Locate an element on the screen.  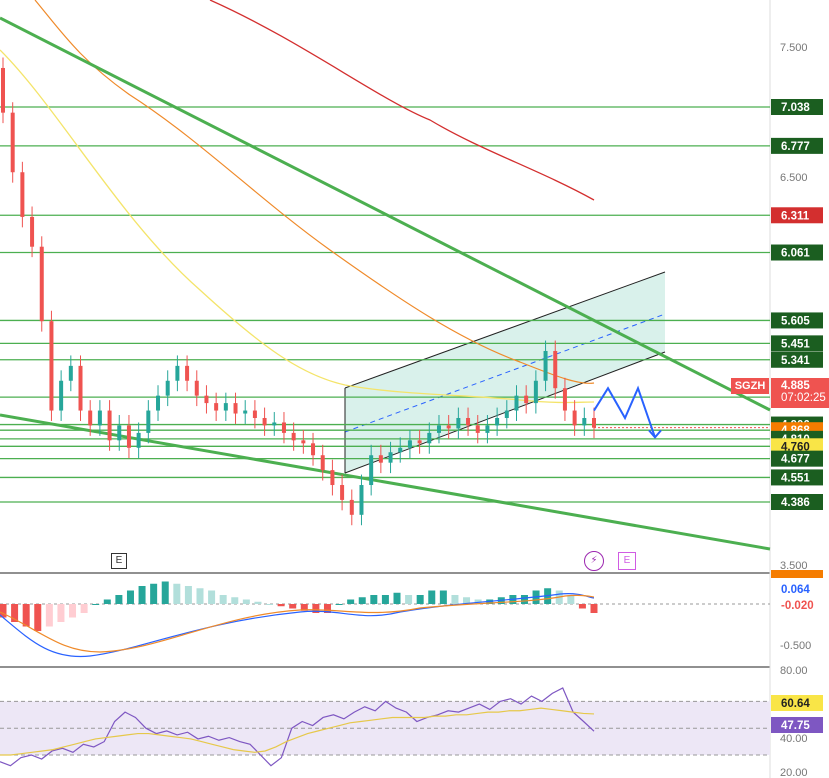
macd-value-label: -0.020 is located at coordinates (797, 606).